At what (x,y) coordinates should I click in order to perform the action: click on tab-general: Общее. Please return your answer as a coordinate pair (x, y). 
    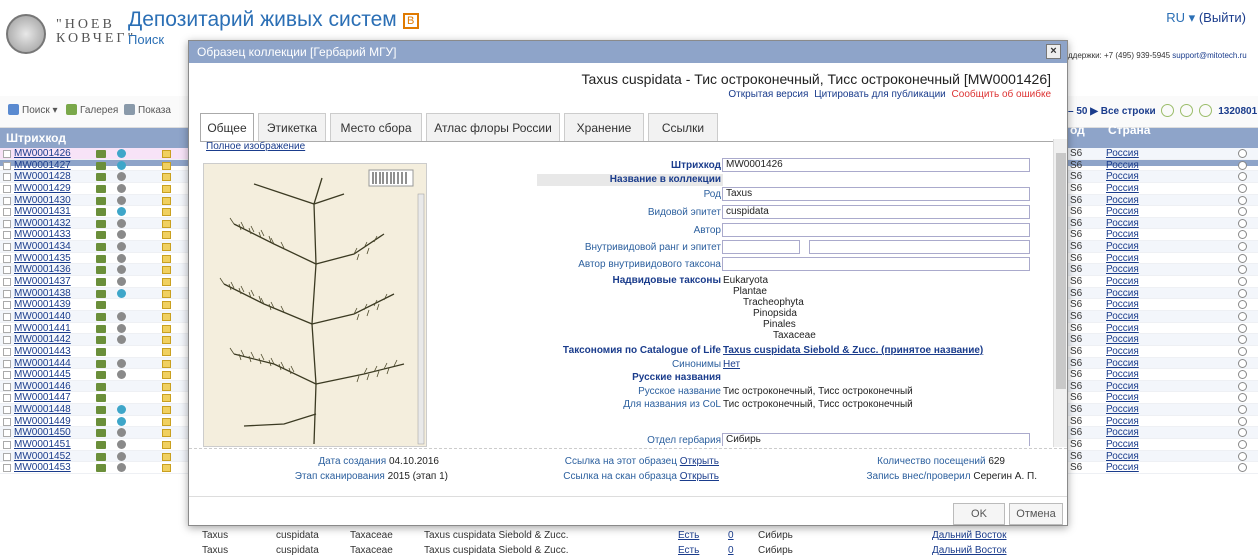
    Looking at the image, I should click on (227, 127).